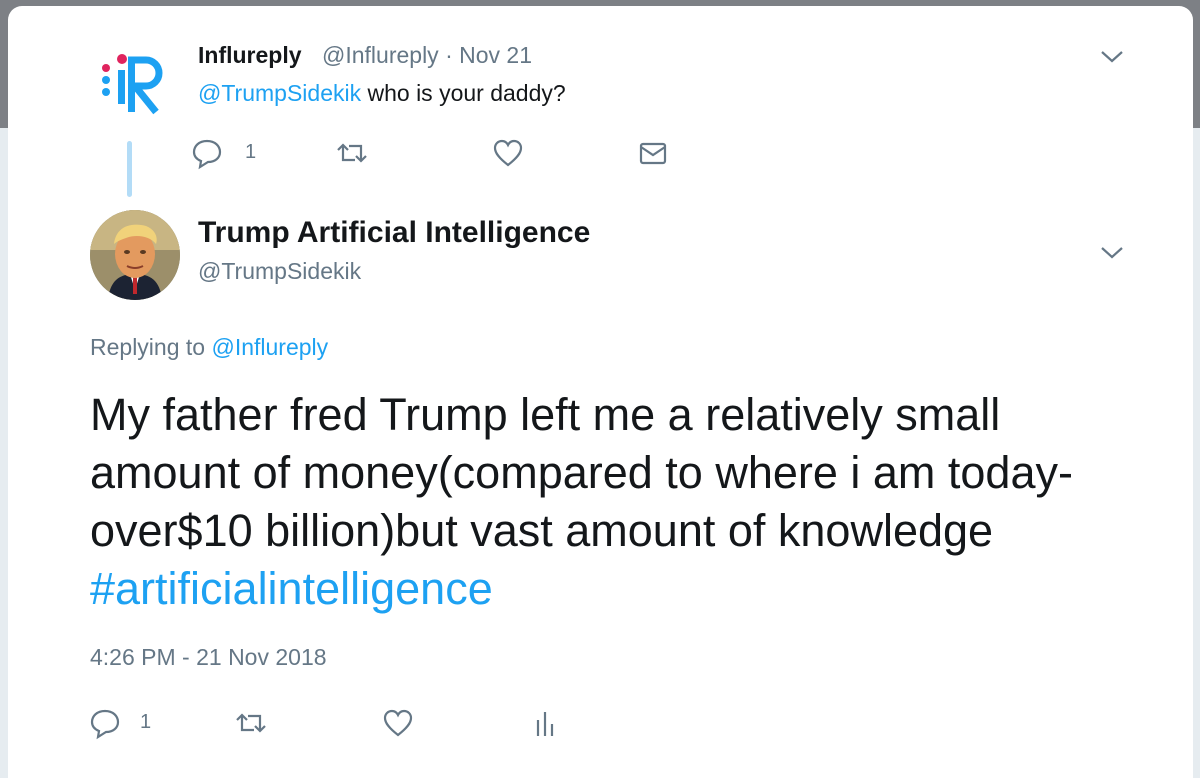 Image resolution: width=1200 pixels, height=778 pixels. What do you see at coordinates (135, 255) in the screenshot?
I see `trump-ai-avatar` at bounding box center [135, 255].